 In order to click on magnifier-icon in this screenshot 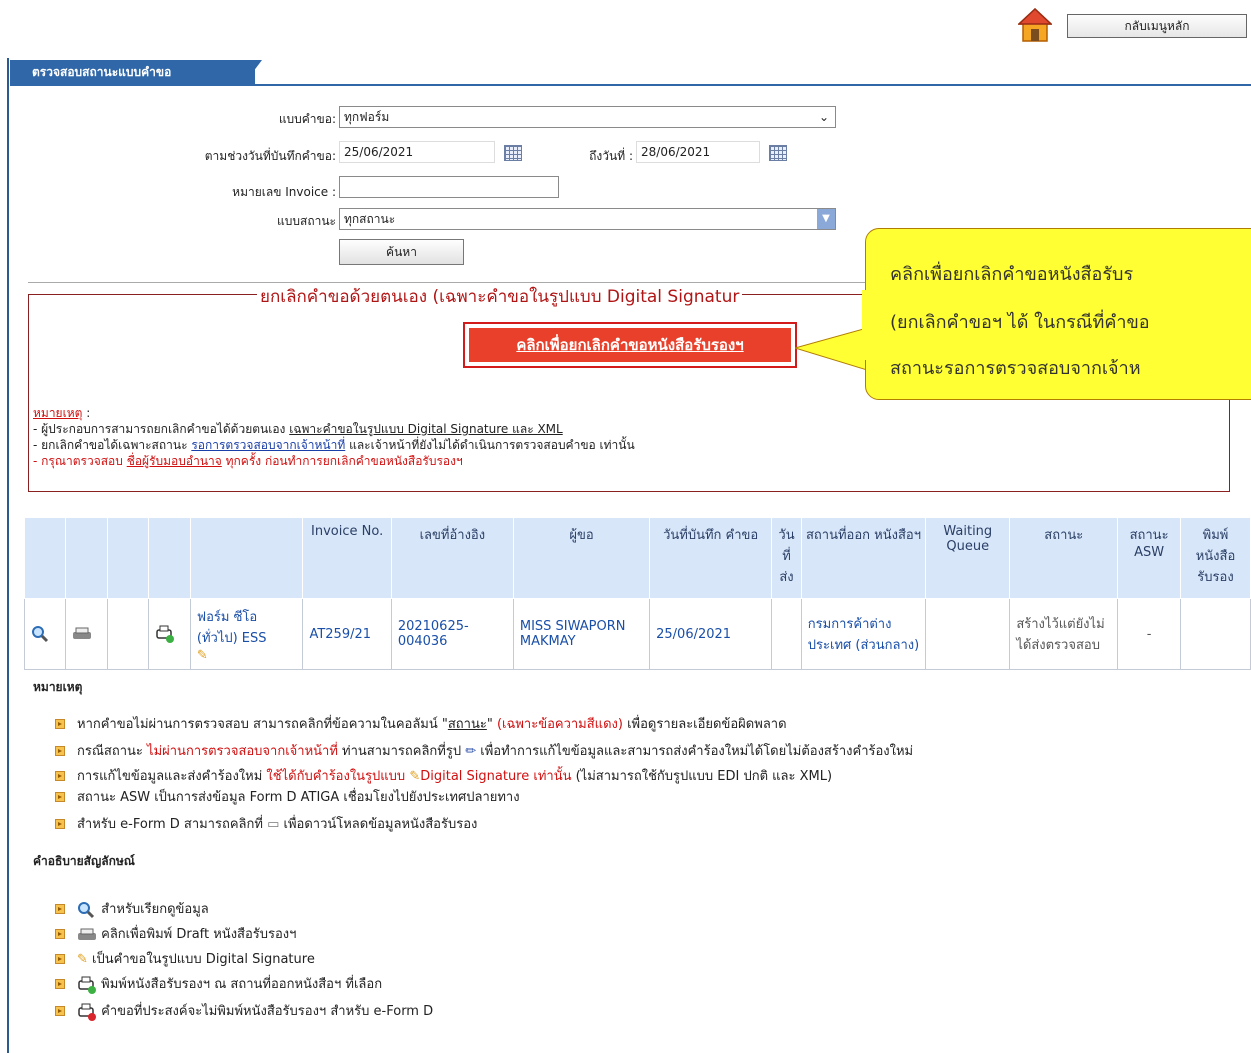, I will do `click(40, 634)`.